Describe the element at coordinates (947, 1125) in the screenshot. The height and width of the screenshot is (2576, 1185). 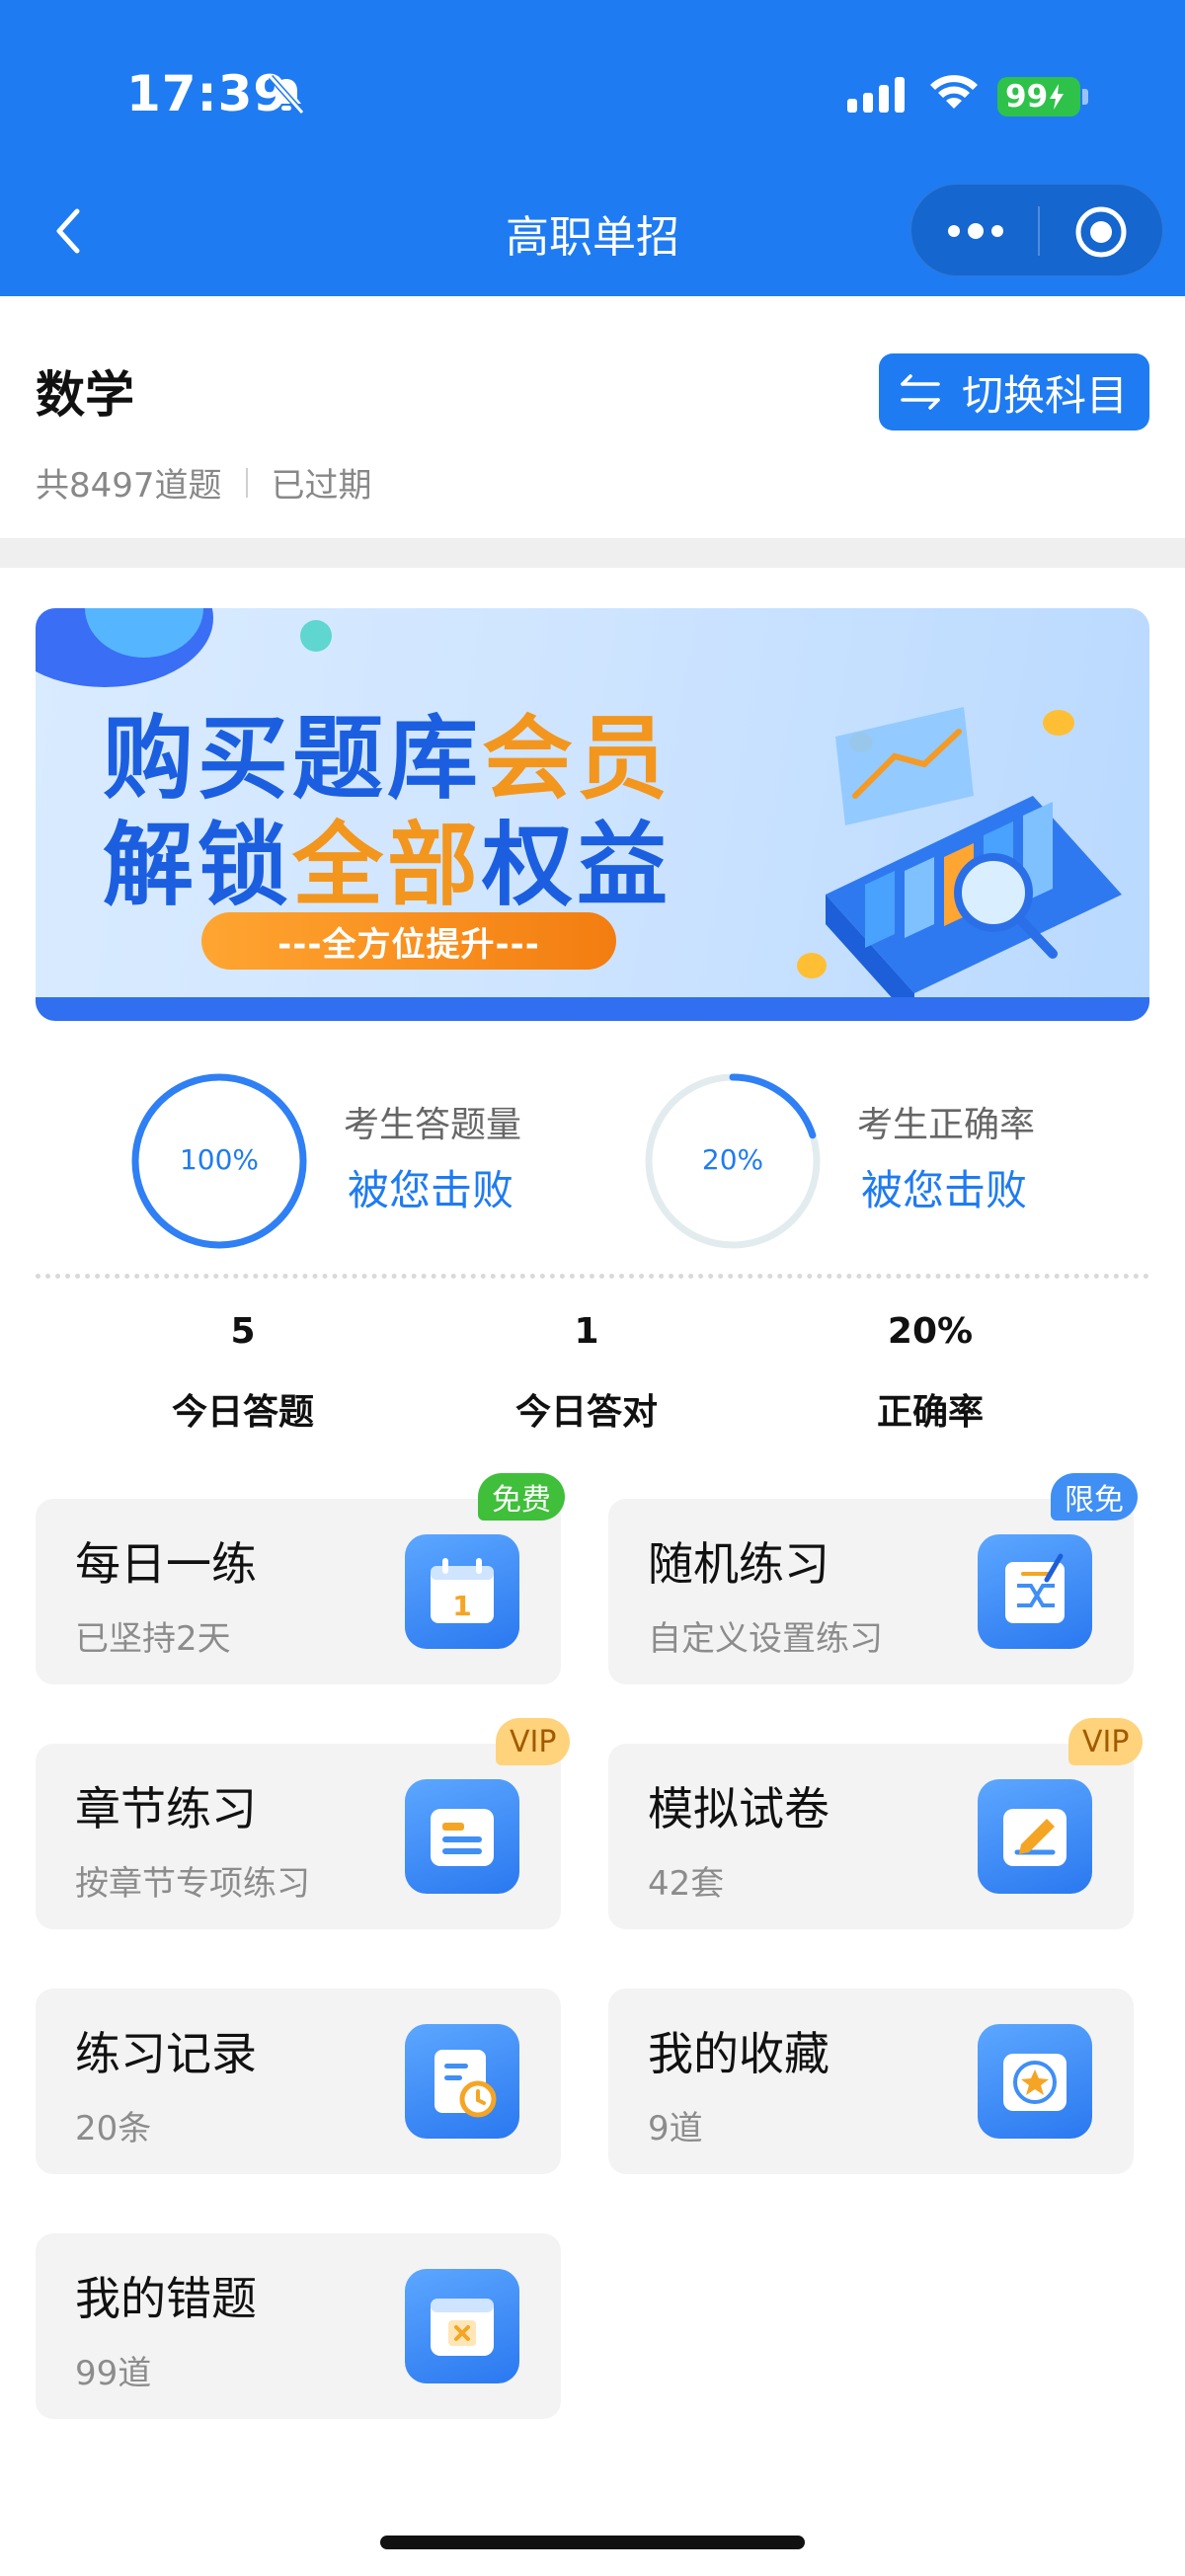
I see `ring-label: 考生正确率` at that location.